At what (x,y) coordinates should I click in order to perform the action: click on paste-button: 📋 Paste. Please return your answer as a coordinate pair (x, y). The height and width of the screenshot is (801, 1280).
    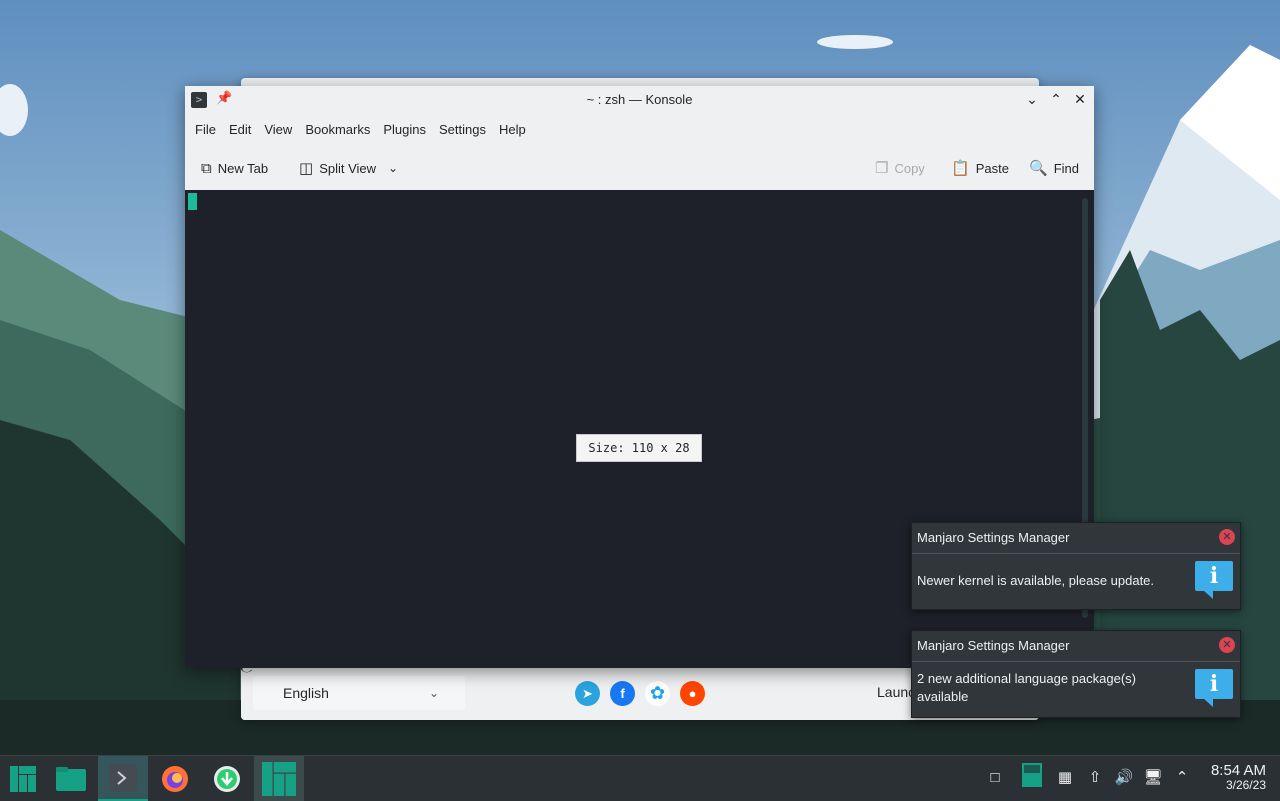
    Looking at the image, I should click on (980, 168).